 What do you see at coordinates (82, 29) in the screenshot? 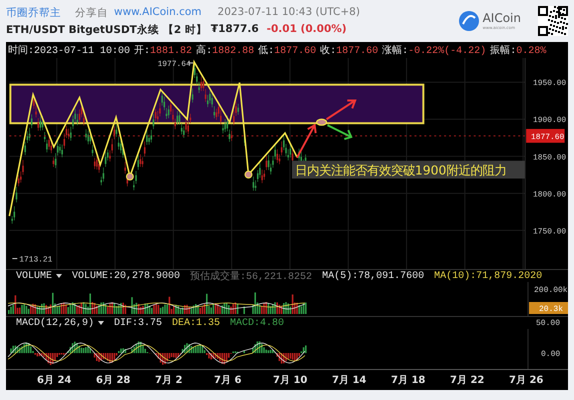
I see `pair-name: ETH/USDT BitgetUSDT永续` at bounding box center [82, 29].